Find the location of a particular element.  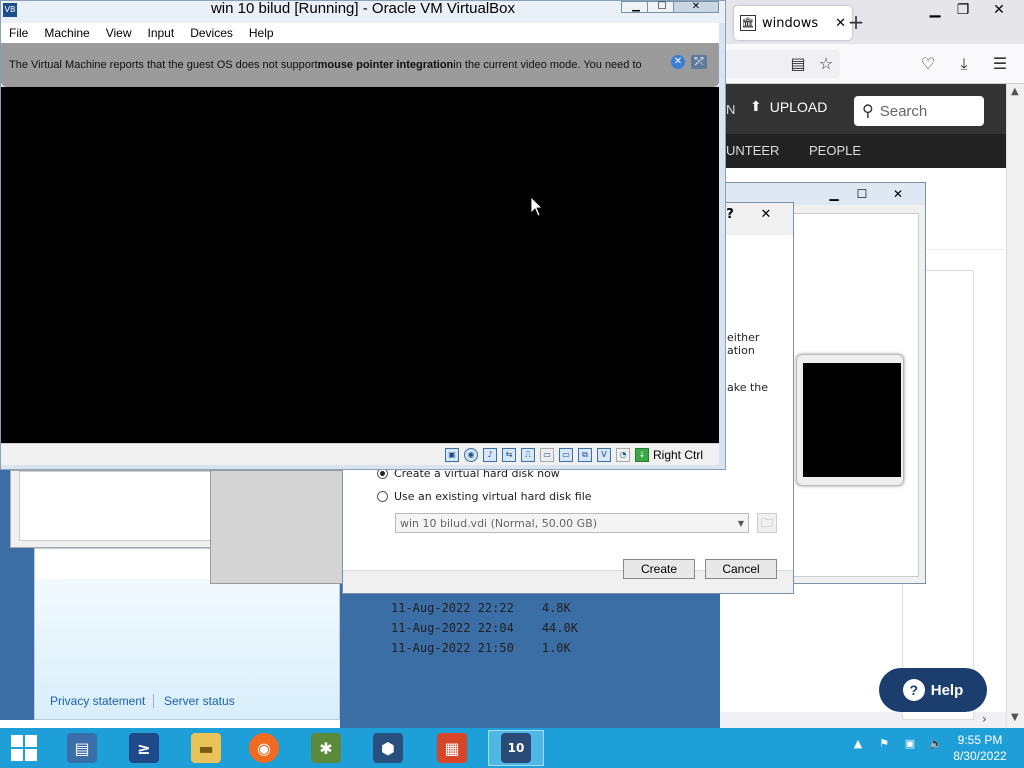

link-divider is located at coordinates (153, 701).